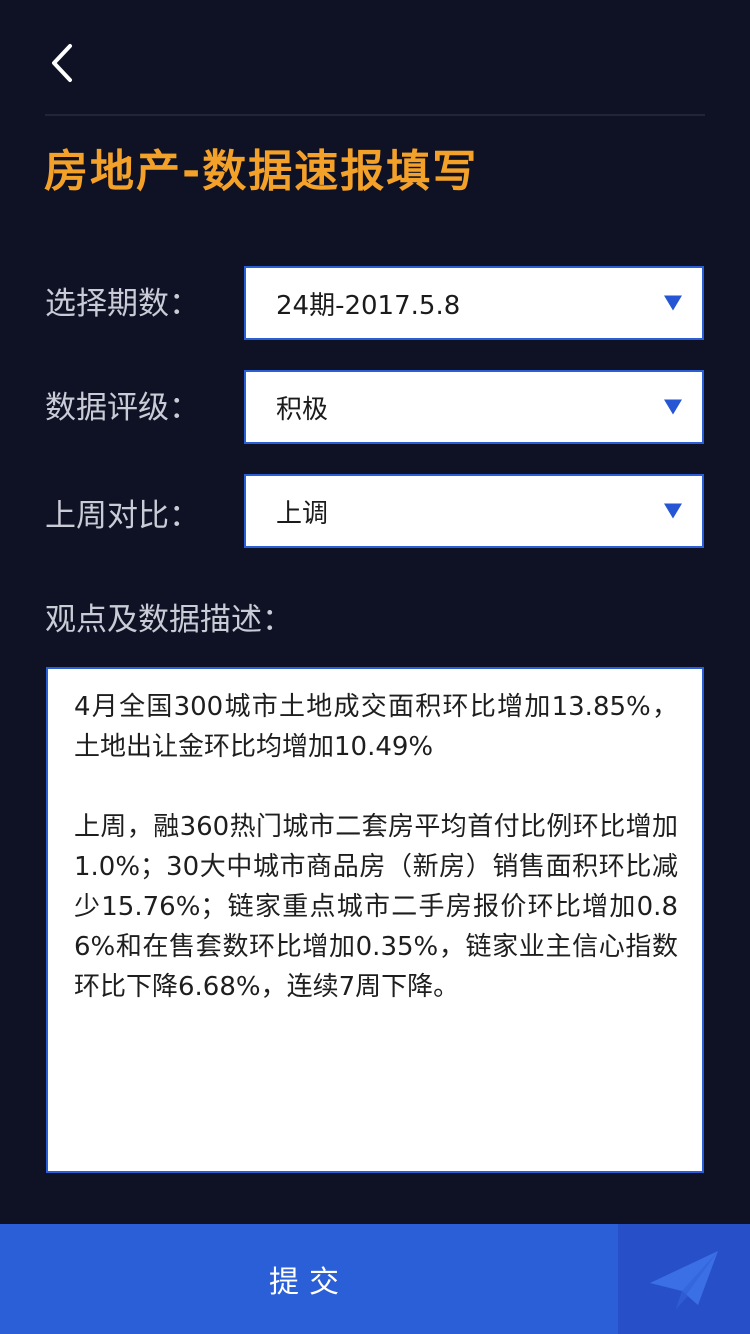 The height and width of the screenshot is (1334, 750). I want to click on submit-button: 提交, so click(309, 1279).